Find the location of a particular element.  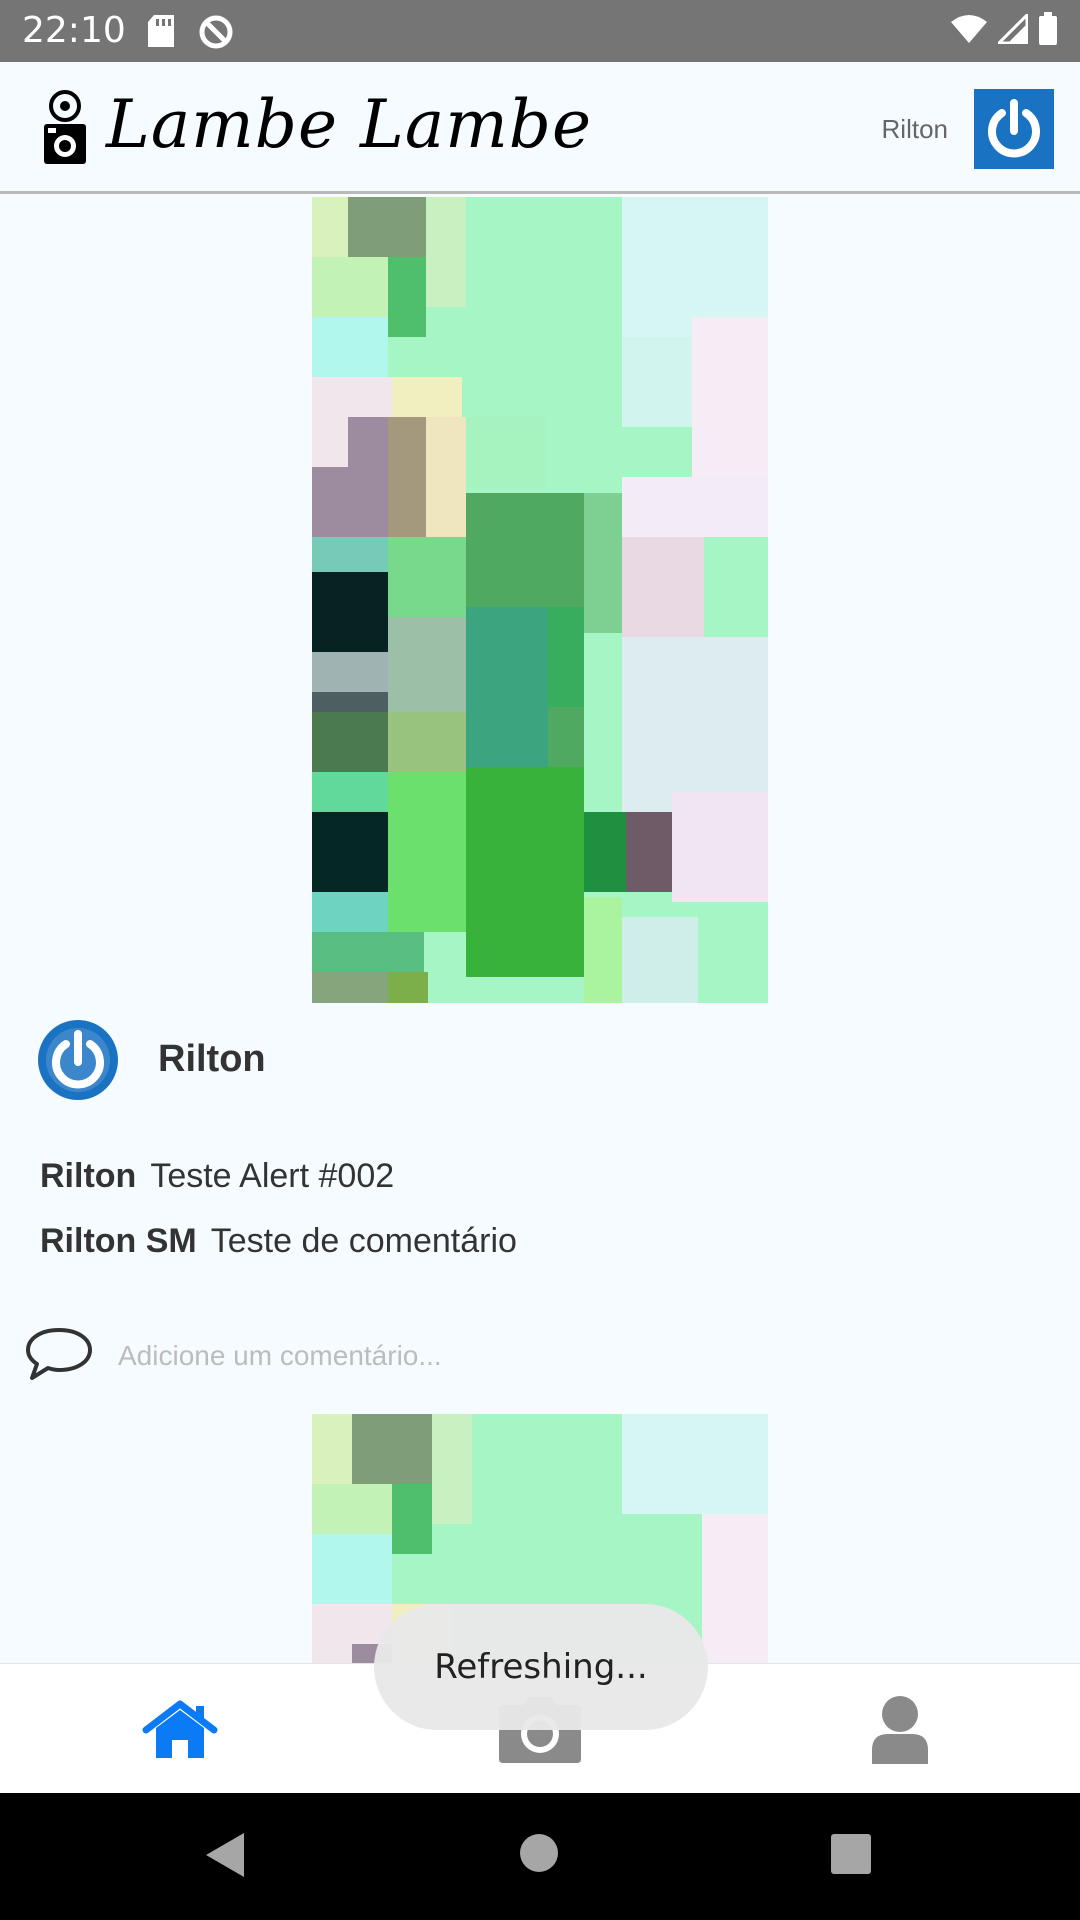

user-icon is located at coordinates (900, 1732).